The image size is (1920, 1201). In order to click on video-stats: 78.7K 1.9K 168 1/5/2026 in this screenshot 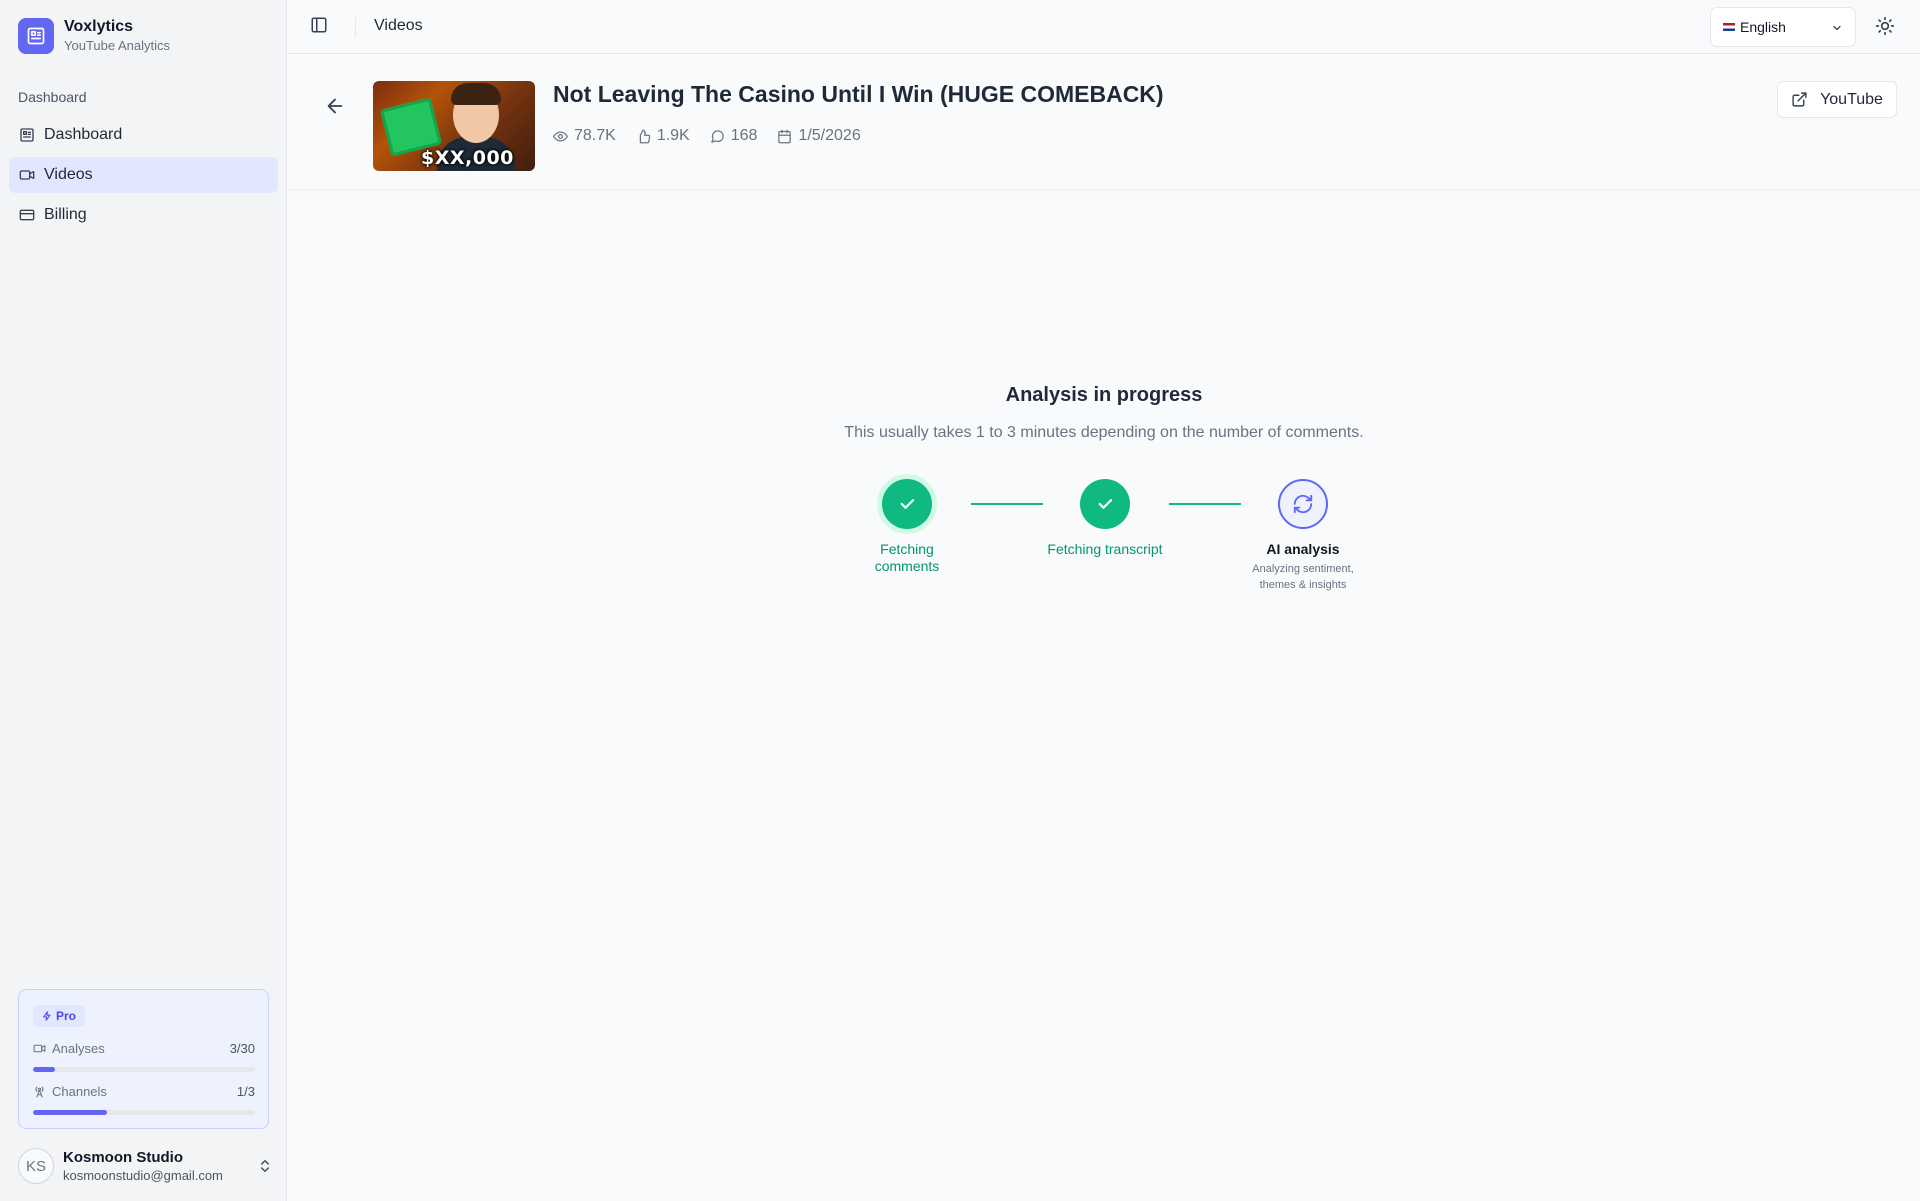, I will do `click(717, 136)`.